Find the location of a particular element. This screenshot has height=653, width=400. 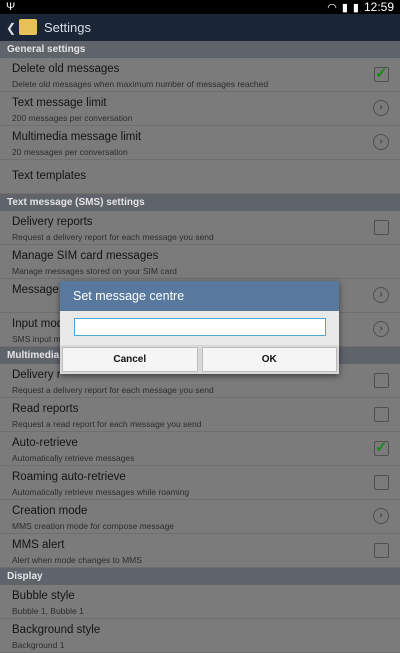

row-title: Text templates is located at coordinates (49, 176).